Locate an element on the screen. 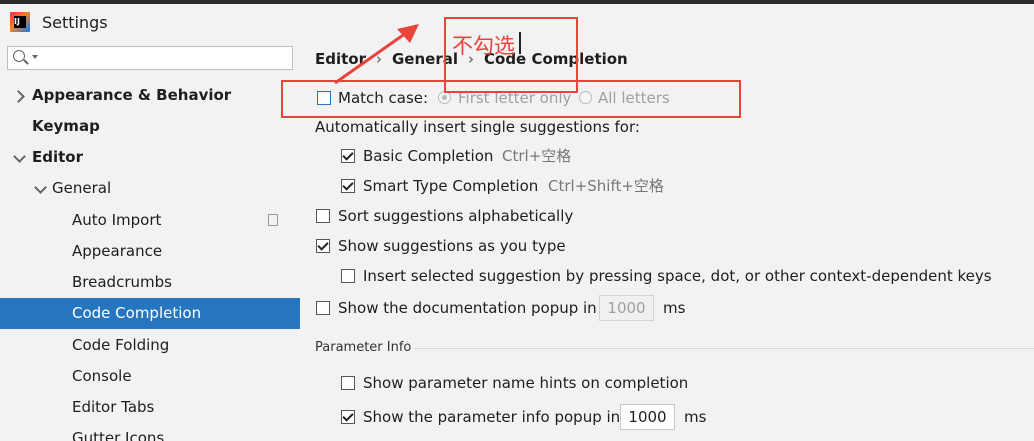 Image resolution: width=1034 pixels, height=441 pixels. sidebar-item-appearance: Appearance is located at coordinates (150, 251).